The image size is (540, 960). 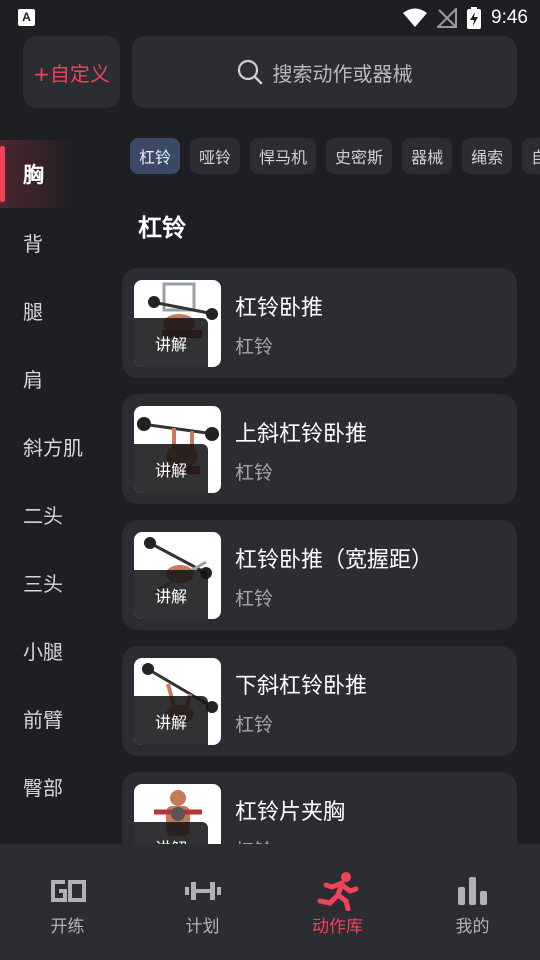 I want to click on nav-tab-train-label: 开练, so click(x=67, y=927).